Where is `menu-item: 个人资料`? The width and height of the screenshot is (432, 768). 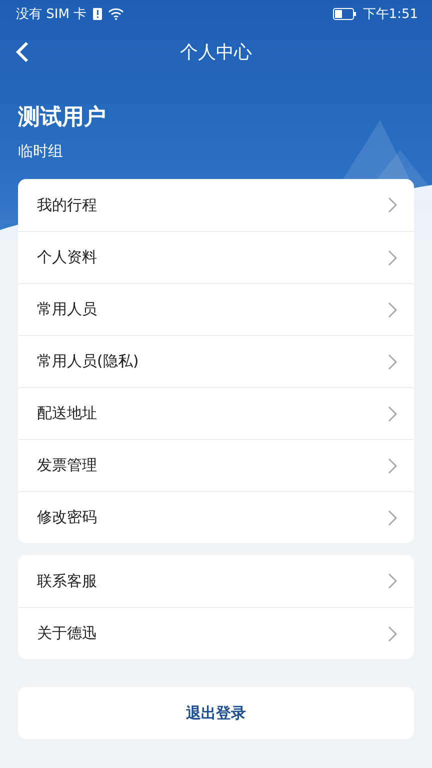
menu-item: 个人资料 is located at coordinates (216, 257).